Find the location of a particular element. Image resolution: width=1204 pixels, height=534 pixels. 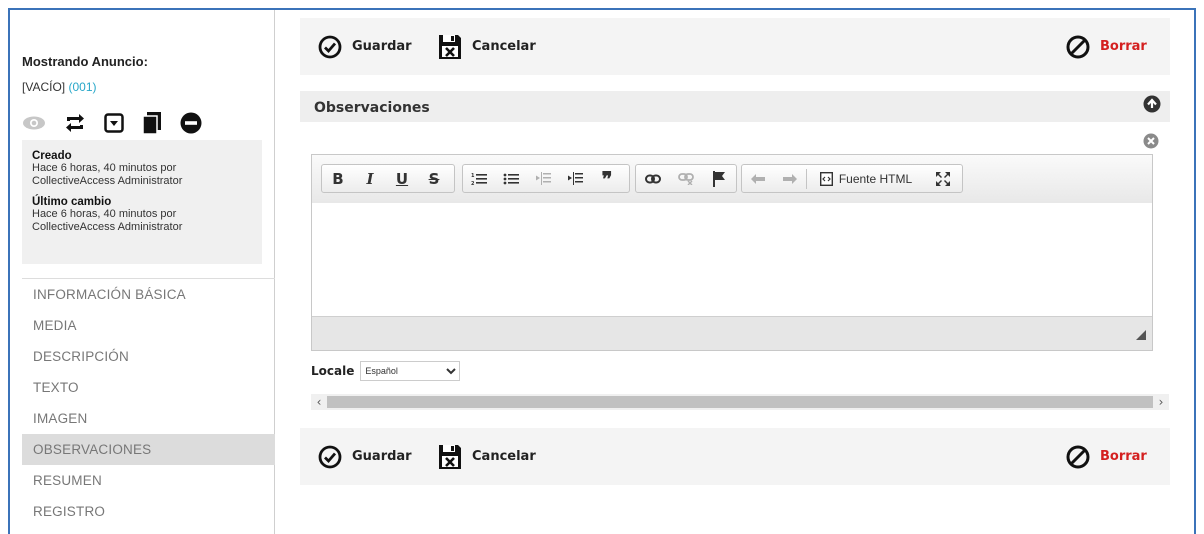

undo-icon is located at coordinates (758, 178).